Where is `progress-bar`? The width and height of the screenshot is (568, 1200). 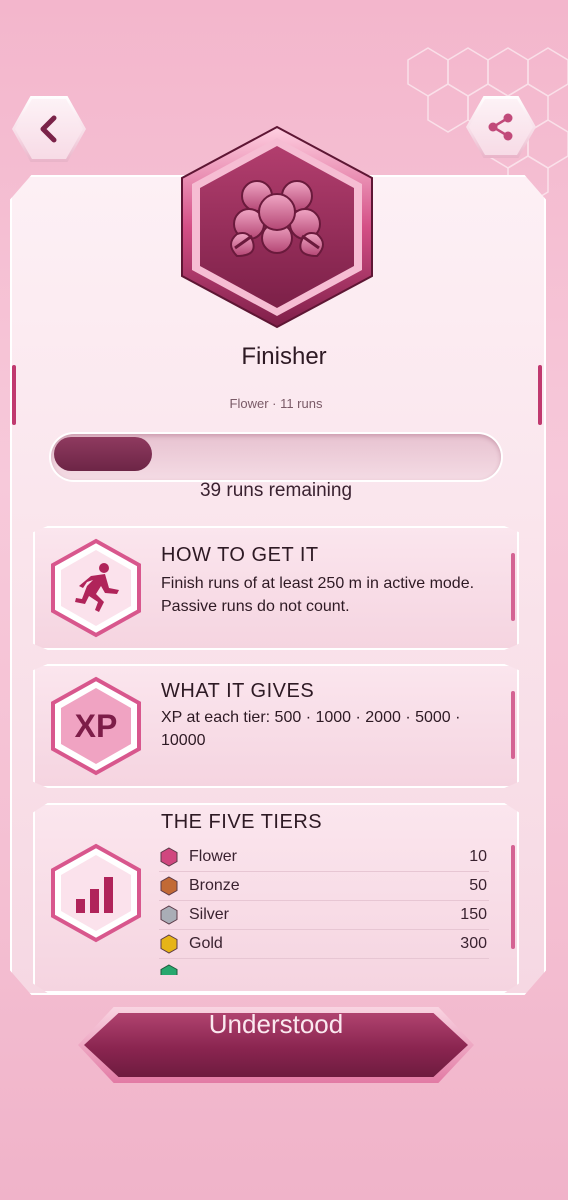
progress-bar is located at coordinates (276, 457).